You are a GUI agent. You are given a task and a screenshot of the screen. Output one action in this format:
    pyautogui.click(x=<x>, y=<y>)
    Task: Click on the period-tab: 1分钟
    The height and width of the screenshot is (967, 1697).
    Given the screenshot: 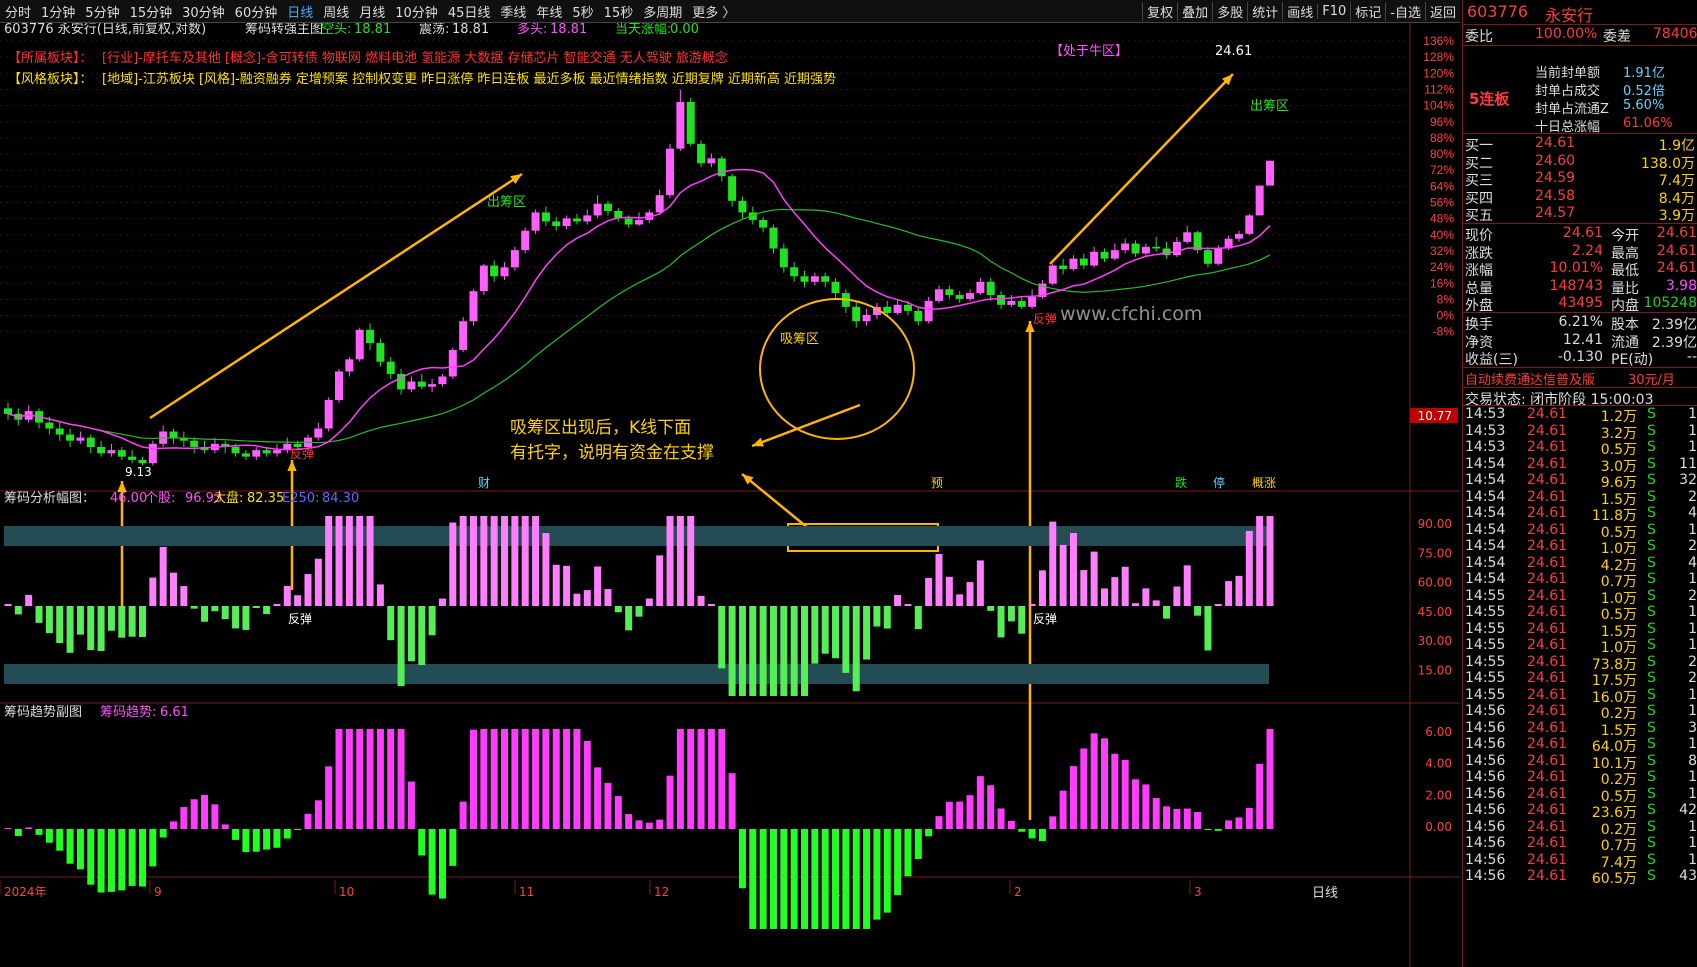 What is the action you would take?
    pyautogui.click(x=58, y=11)
    